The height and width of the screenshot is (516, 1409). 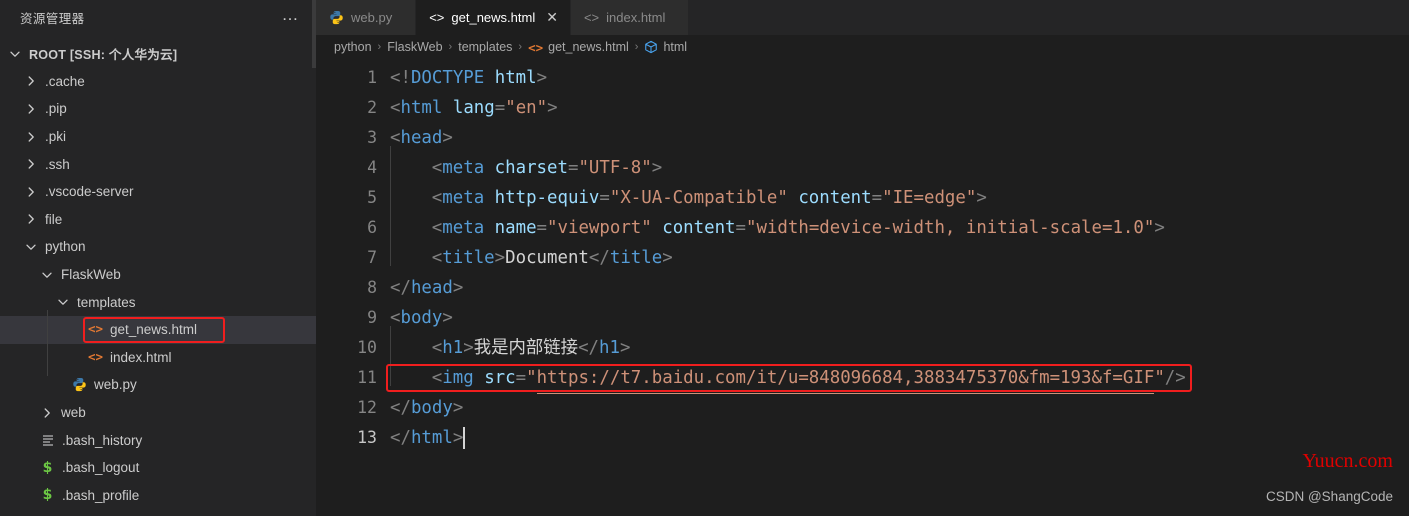 I want to click on code-token: name, so click(x=515, y=228).